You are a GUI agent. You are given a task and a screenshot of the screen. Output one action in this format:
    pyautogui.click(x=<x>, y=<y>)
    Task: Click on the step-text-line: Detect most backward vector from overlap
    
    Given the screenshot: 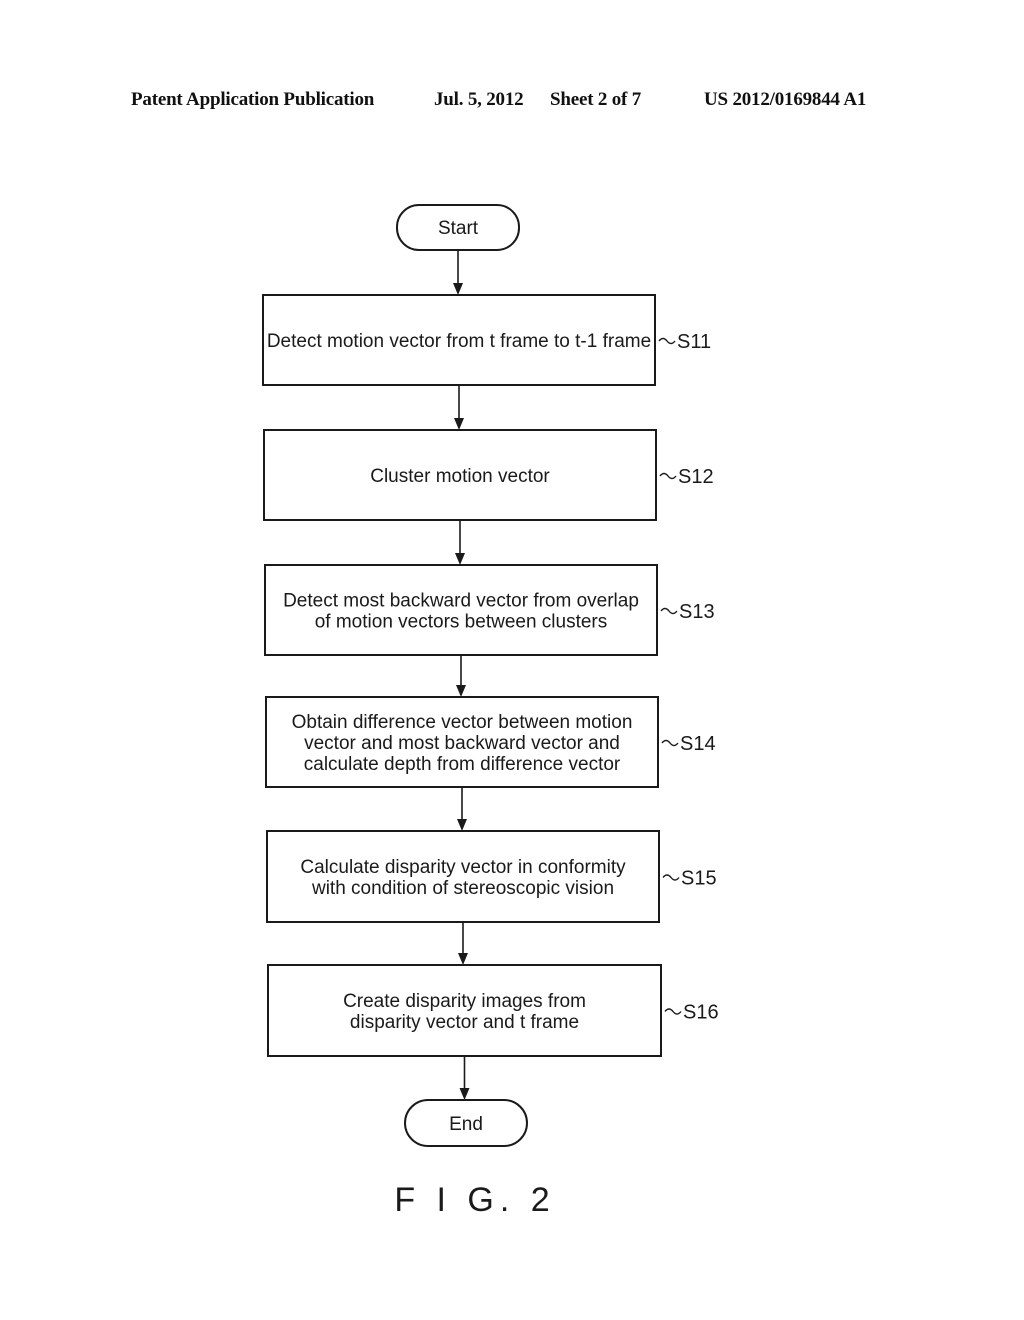 What is the action you would take?
    pyautogui.click(x=461, y=601)
    